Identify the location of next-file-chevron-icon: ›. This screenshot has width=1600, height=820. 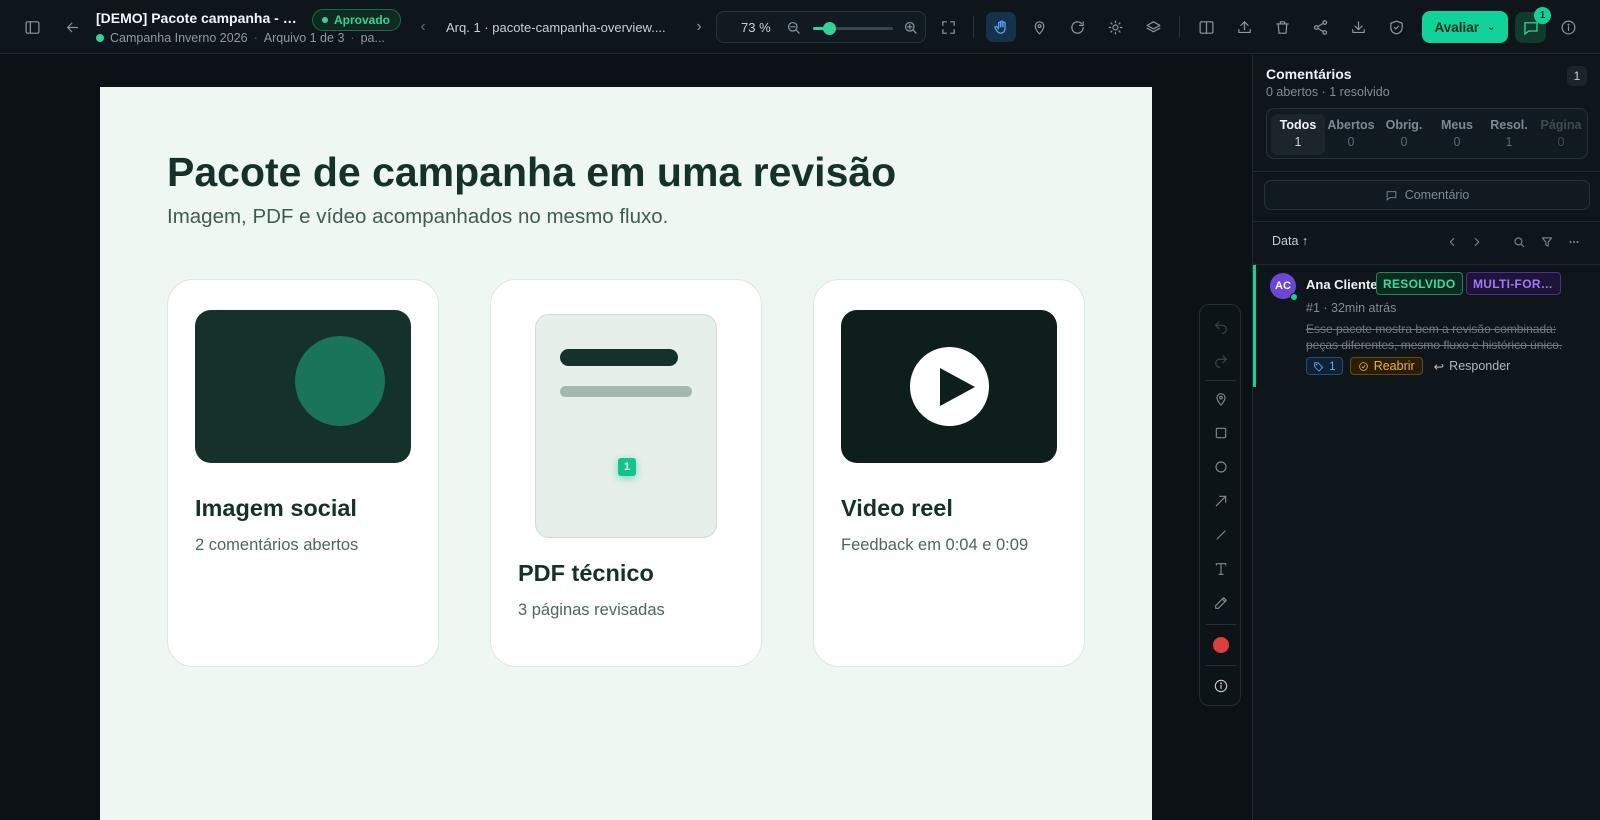
(699, 27).